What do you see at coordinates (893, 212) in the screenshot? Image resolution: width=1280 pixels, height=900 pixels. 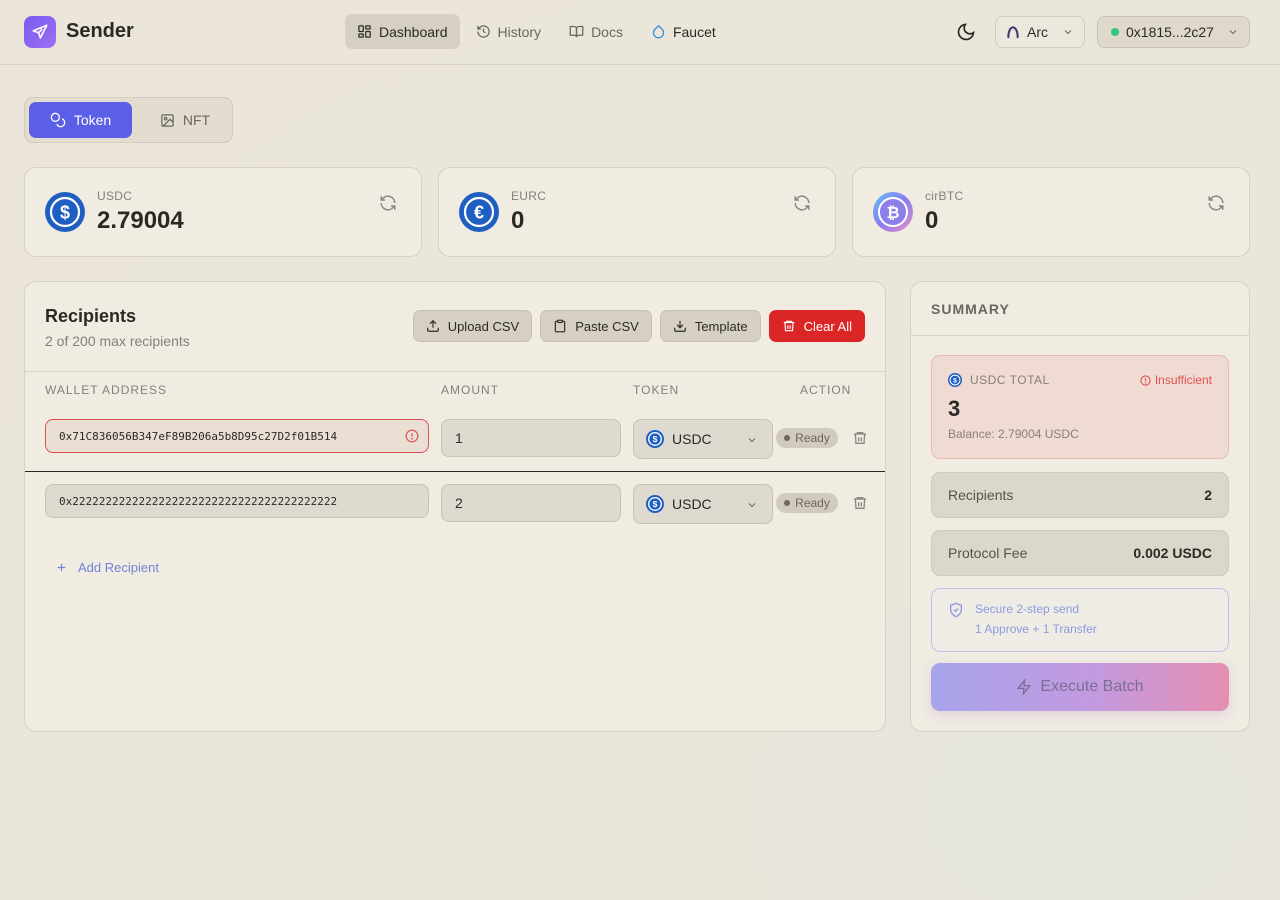 I see `btc-icon: ₿` at bounding box center [893, 212].